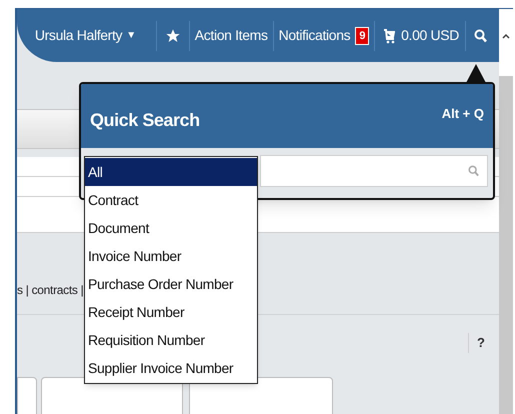  What do you see at coordinates (463, 114) in the screenshot?
I see `keyboard-shortcut: Alt + Q` at bounding box center [463, 114].